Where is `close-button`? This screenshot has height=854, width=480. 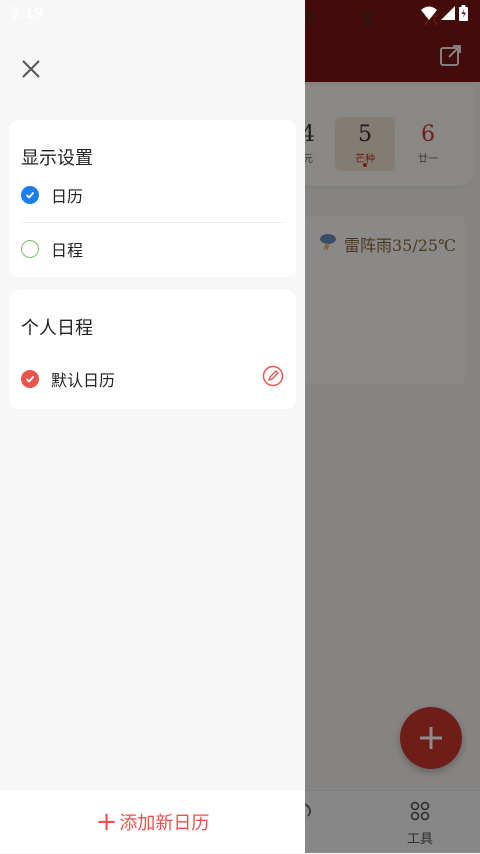
close-button is located at coordinates (31, 69).